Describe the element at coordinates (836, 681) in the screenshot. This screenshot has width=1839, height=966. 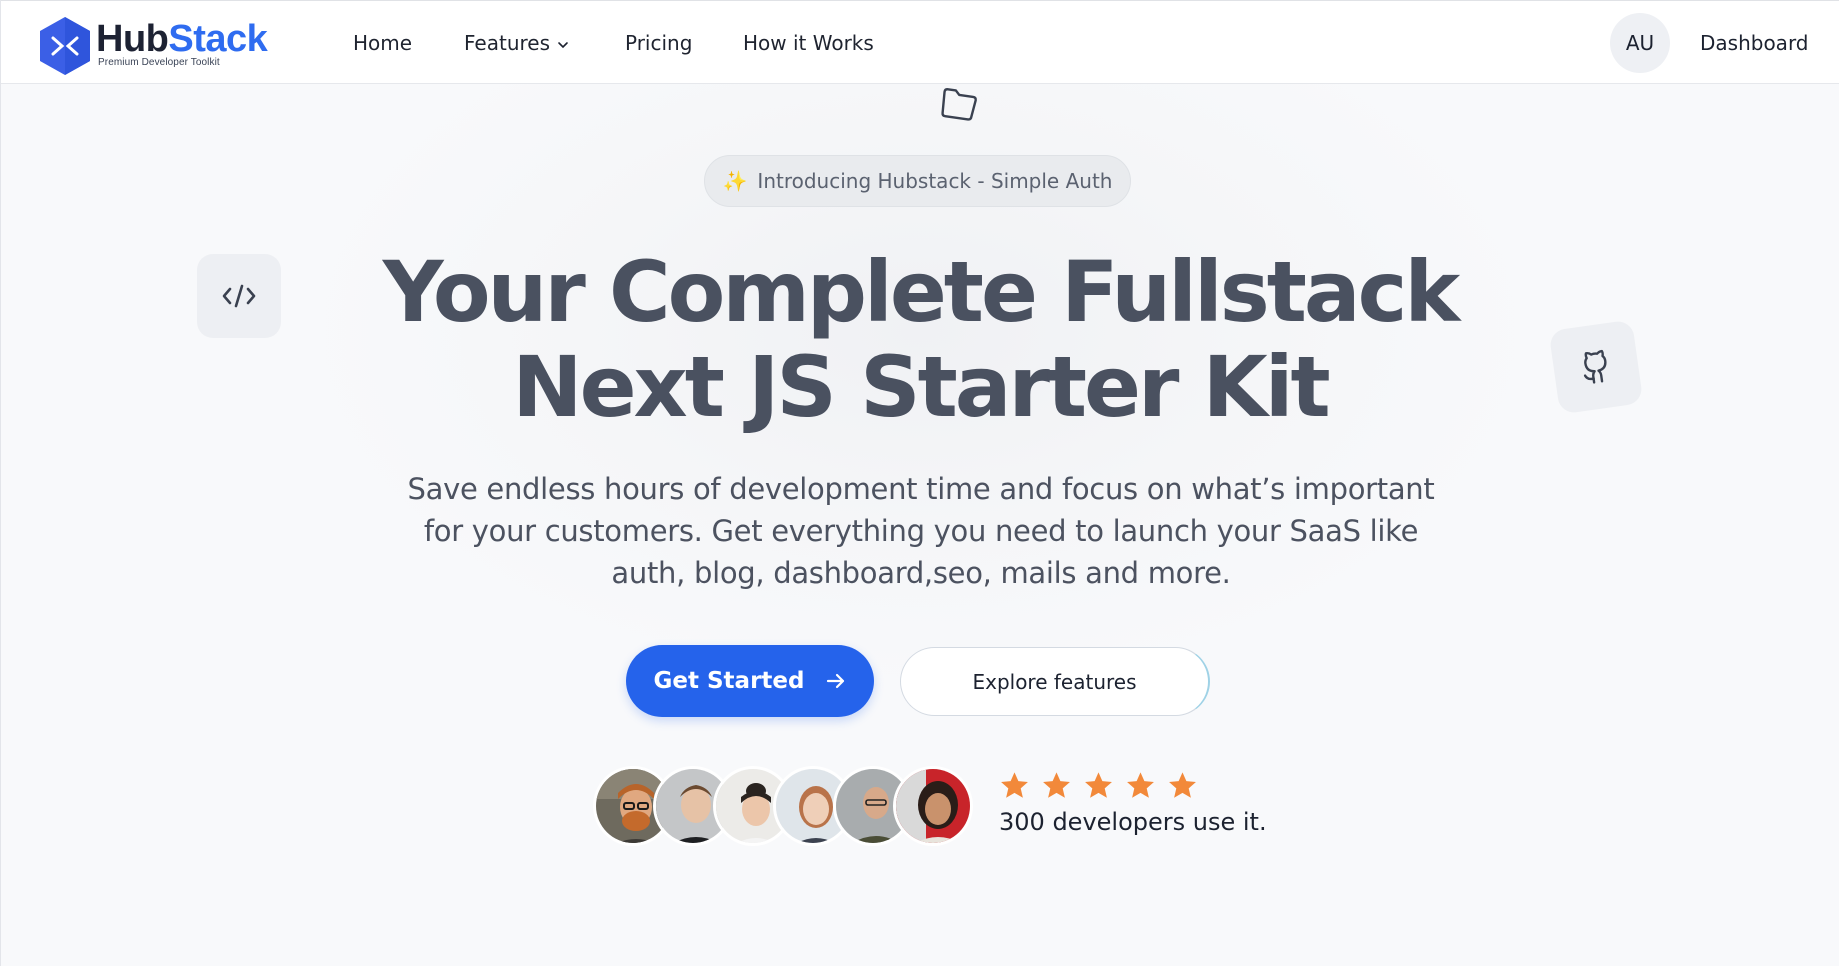
I see `arrow-right-icon` at that location.